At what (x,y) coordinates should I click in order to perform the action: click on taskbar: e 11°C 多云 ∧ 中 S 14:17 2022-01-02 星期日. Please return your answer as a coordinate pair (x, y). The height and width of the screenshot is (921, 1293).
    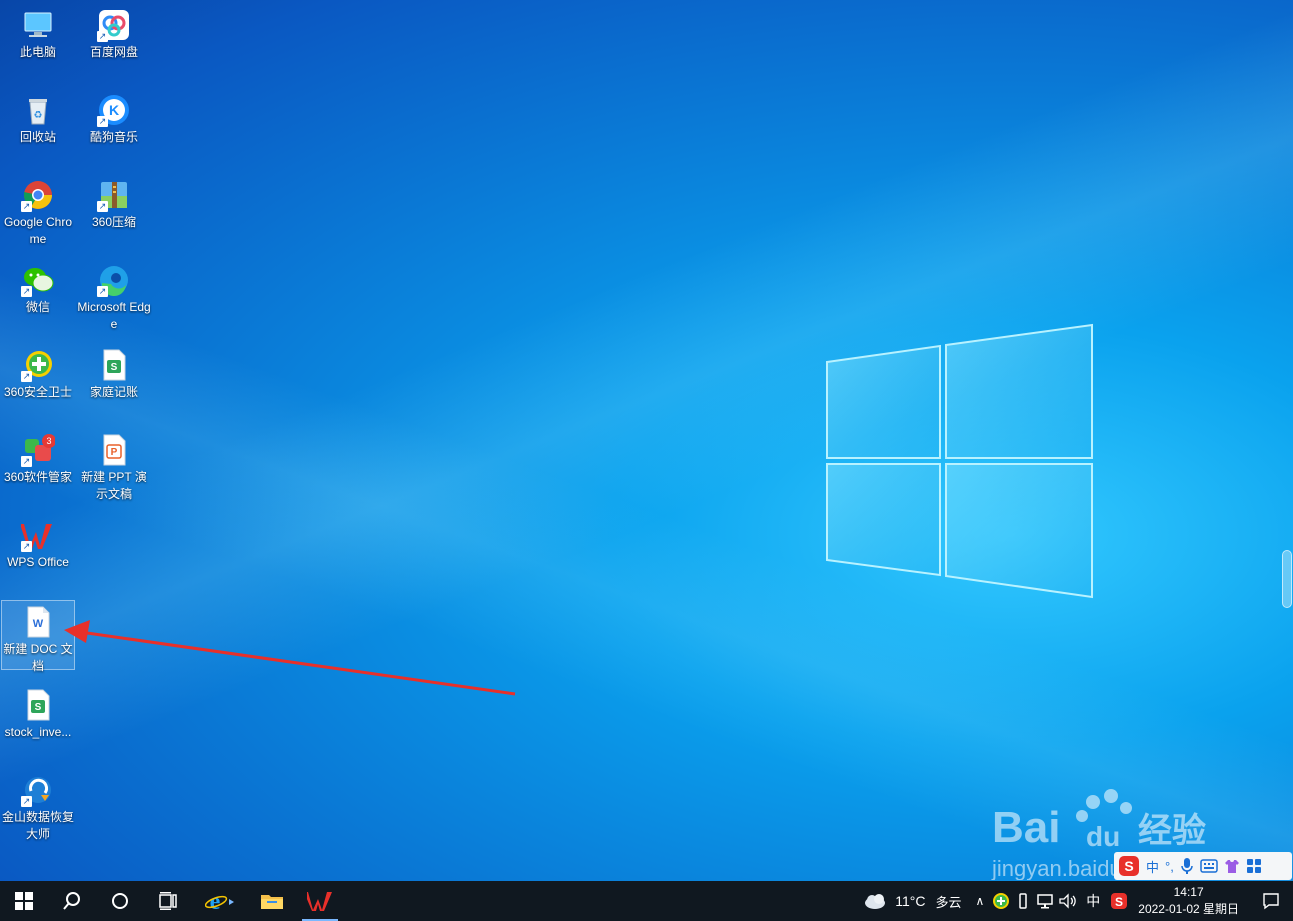
    Looking at the image, I should click on (646, 901).